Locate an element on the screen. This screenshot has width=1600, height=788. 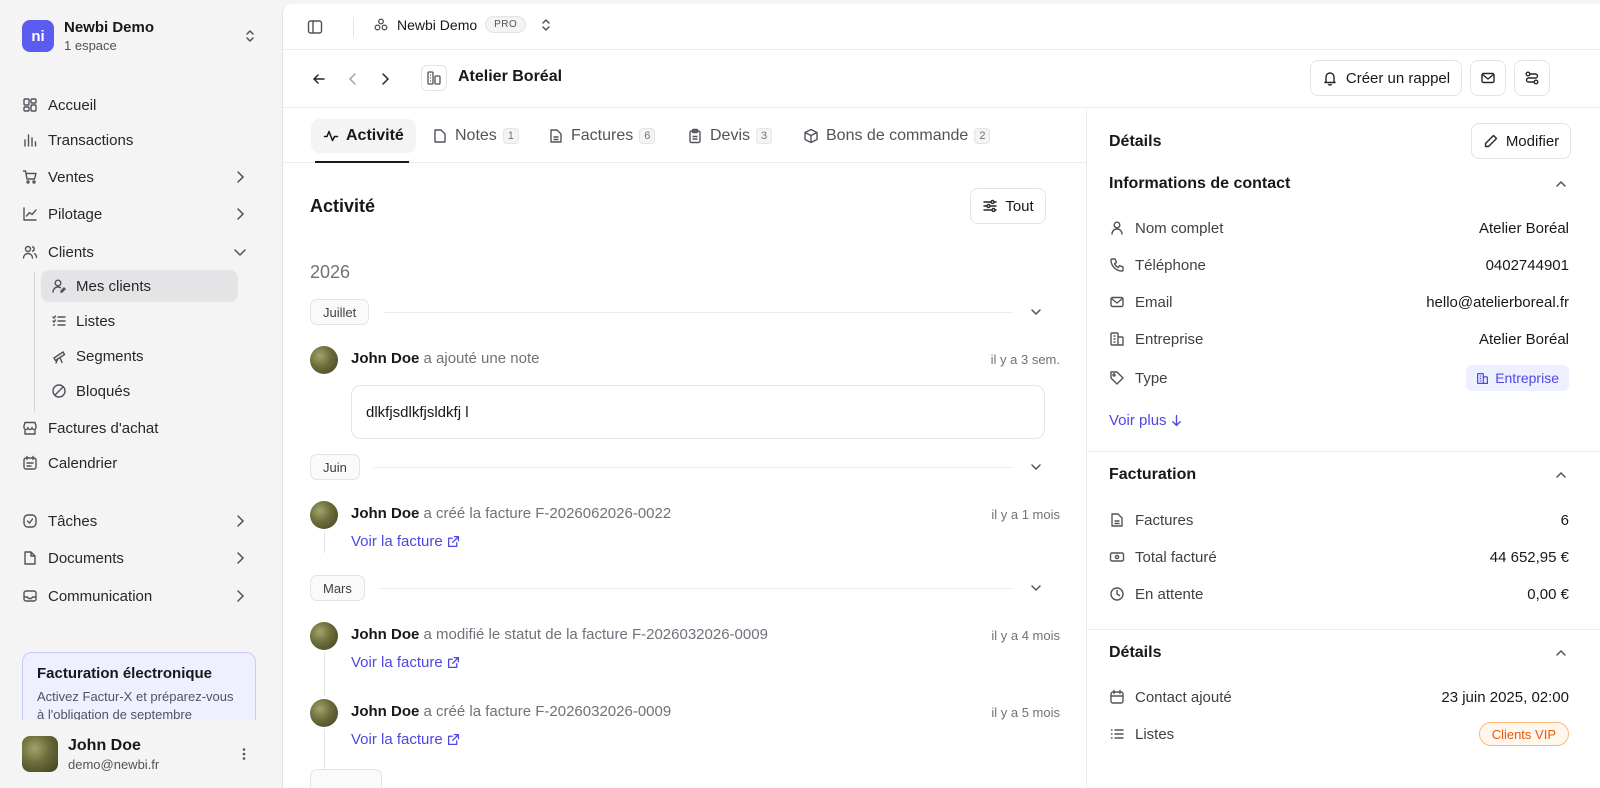
tab-count: 6 is located at coordinates (647, 136).